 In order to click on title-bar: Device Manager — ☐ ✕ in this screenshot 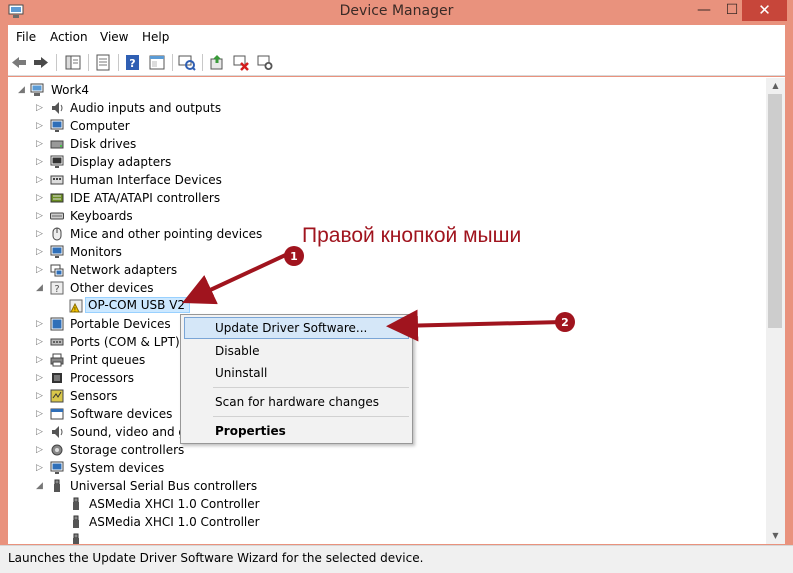, I will do `click(396, 12)`.